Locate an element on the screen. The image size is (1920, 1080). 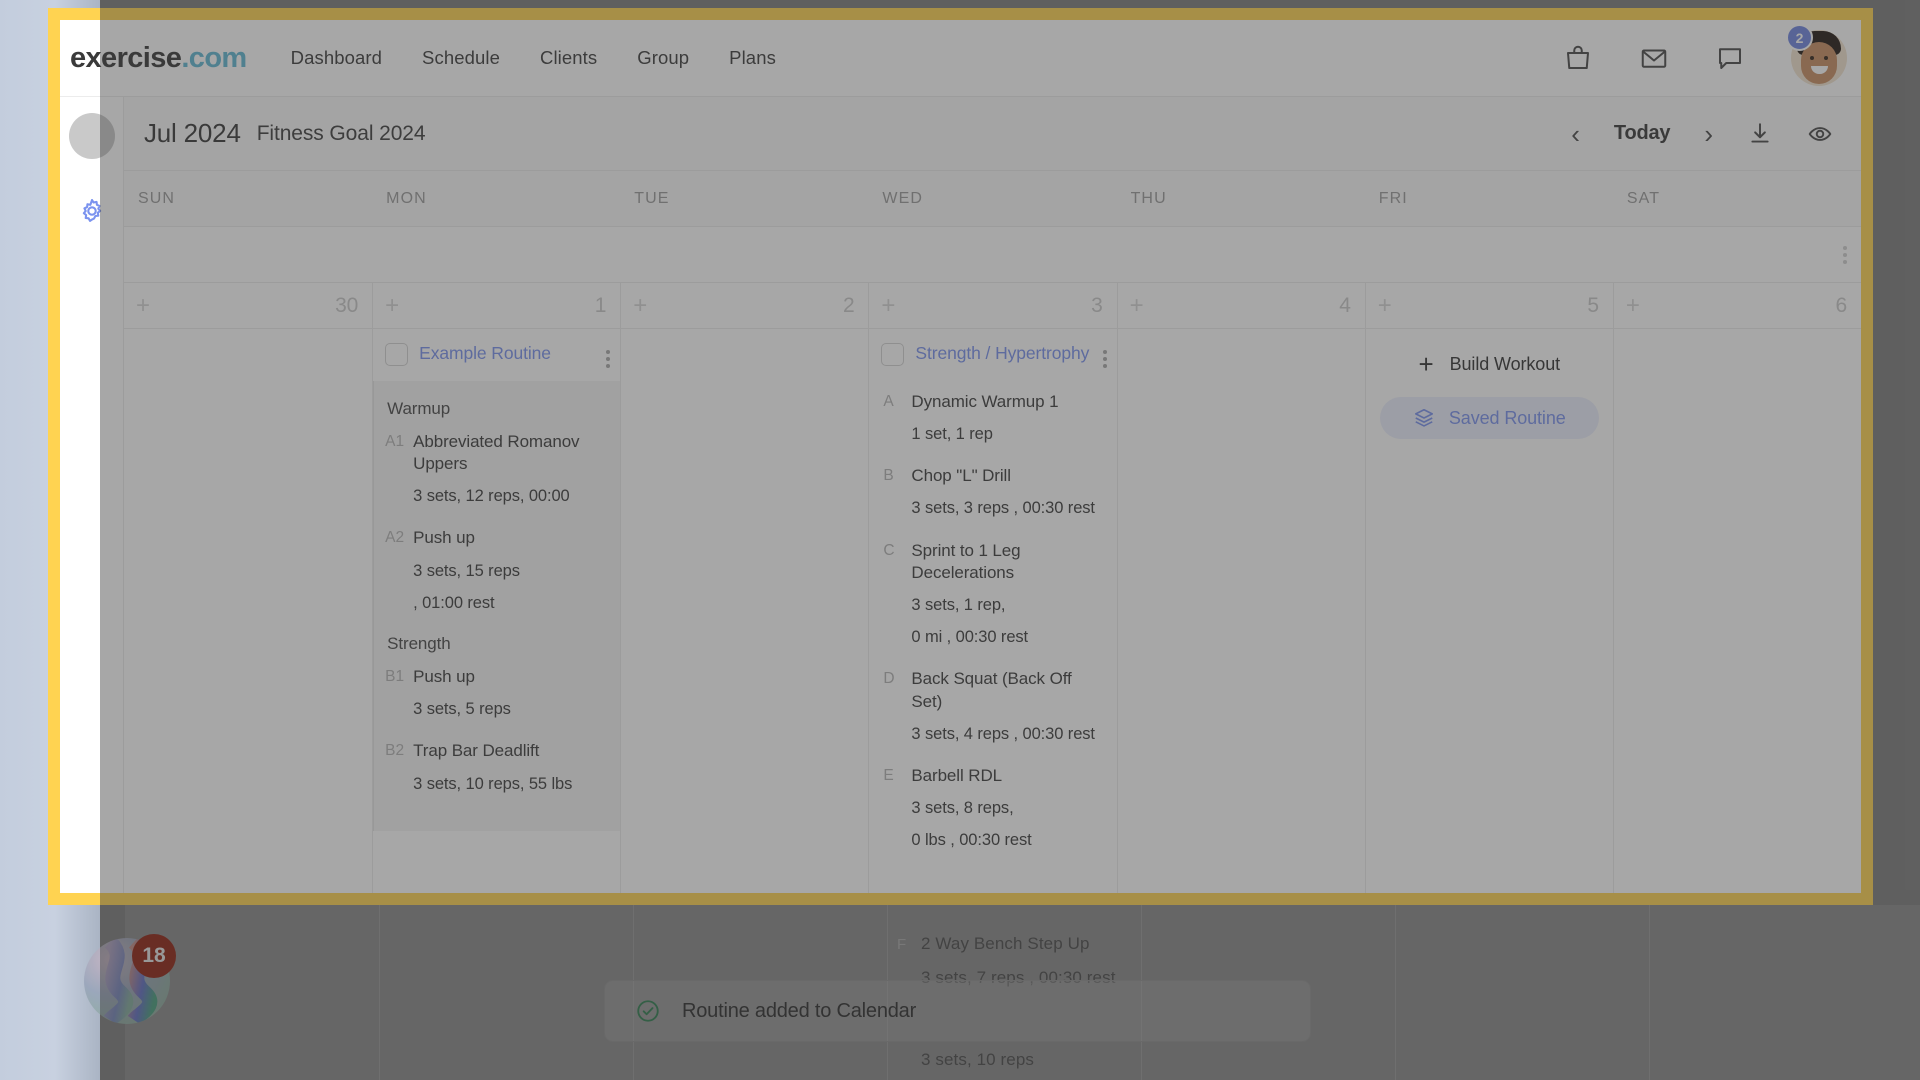
exercise-item: A Dynamic Warmup 1 1 set, 1 rep is located at coordinates (993, 418).